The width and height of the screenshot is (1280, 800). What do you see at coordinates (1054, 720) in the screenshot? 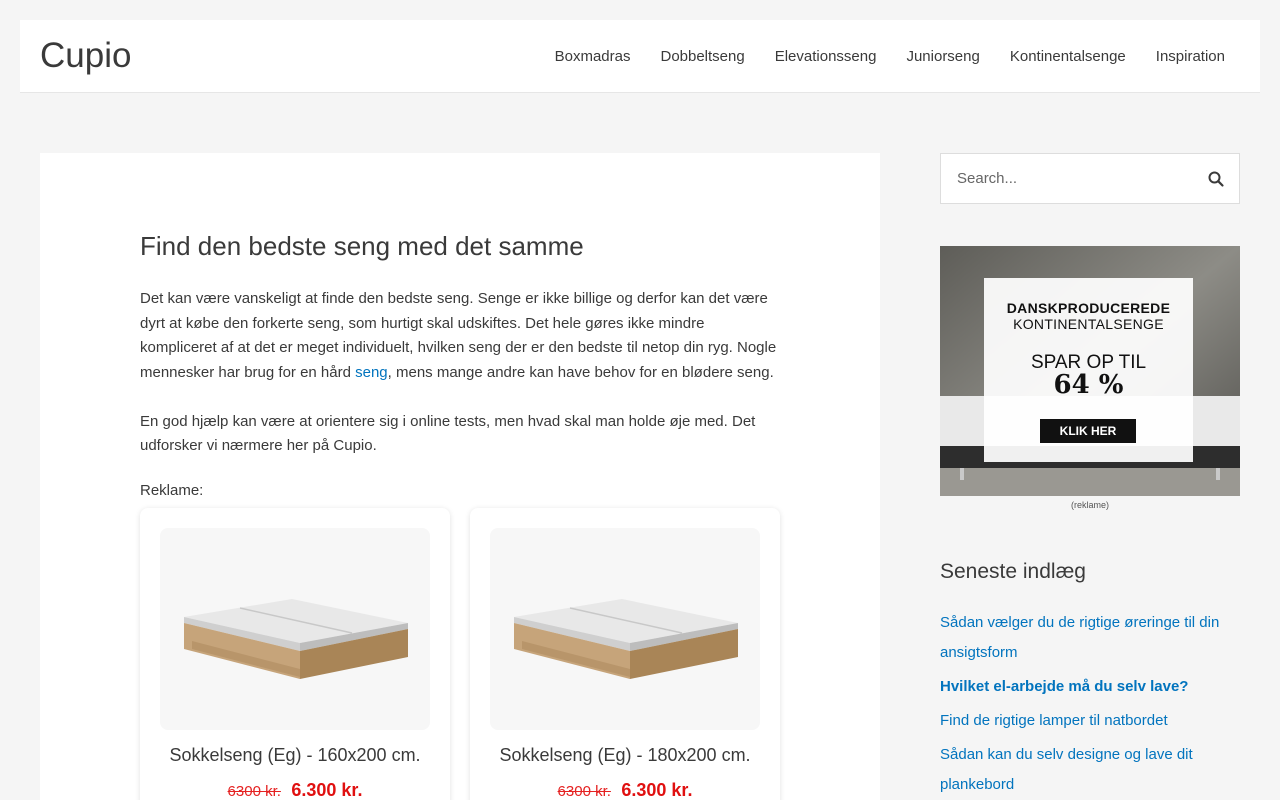
I see `recent-post-link: Find de rigtige lamper til natbordet` at bounding box center [1054, 720].